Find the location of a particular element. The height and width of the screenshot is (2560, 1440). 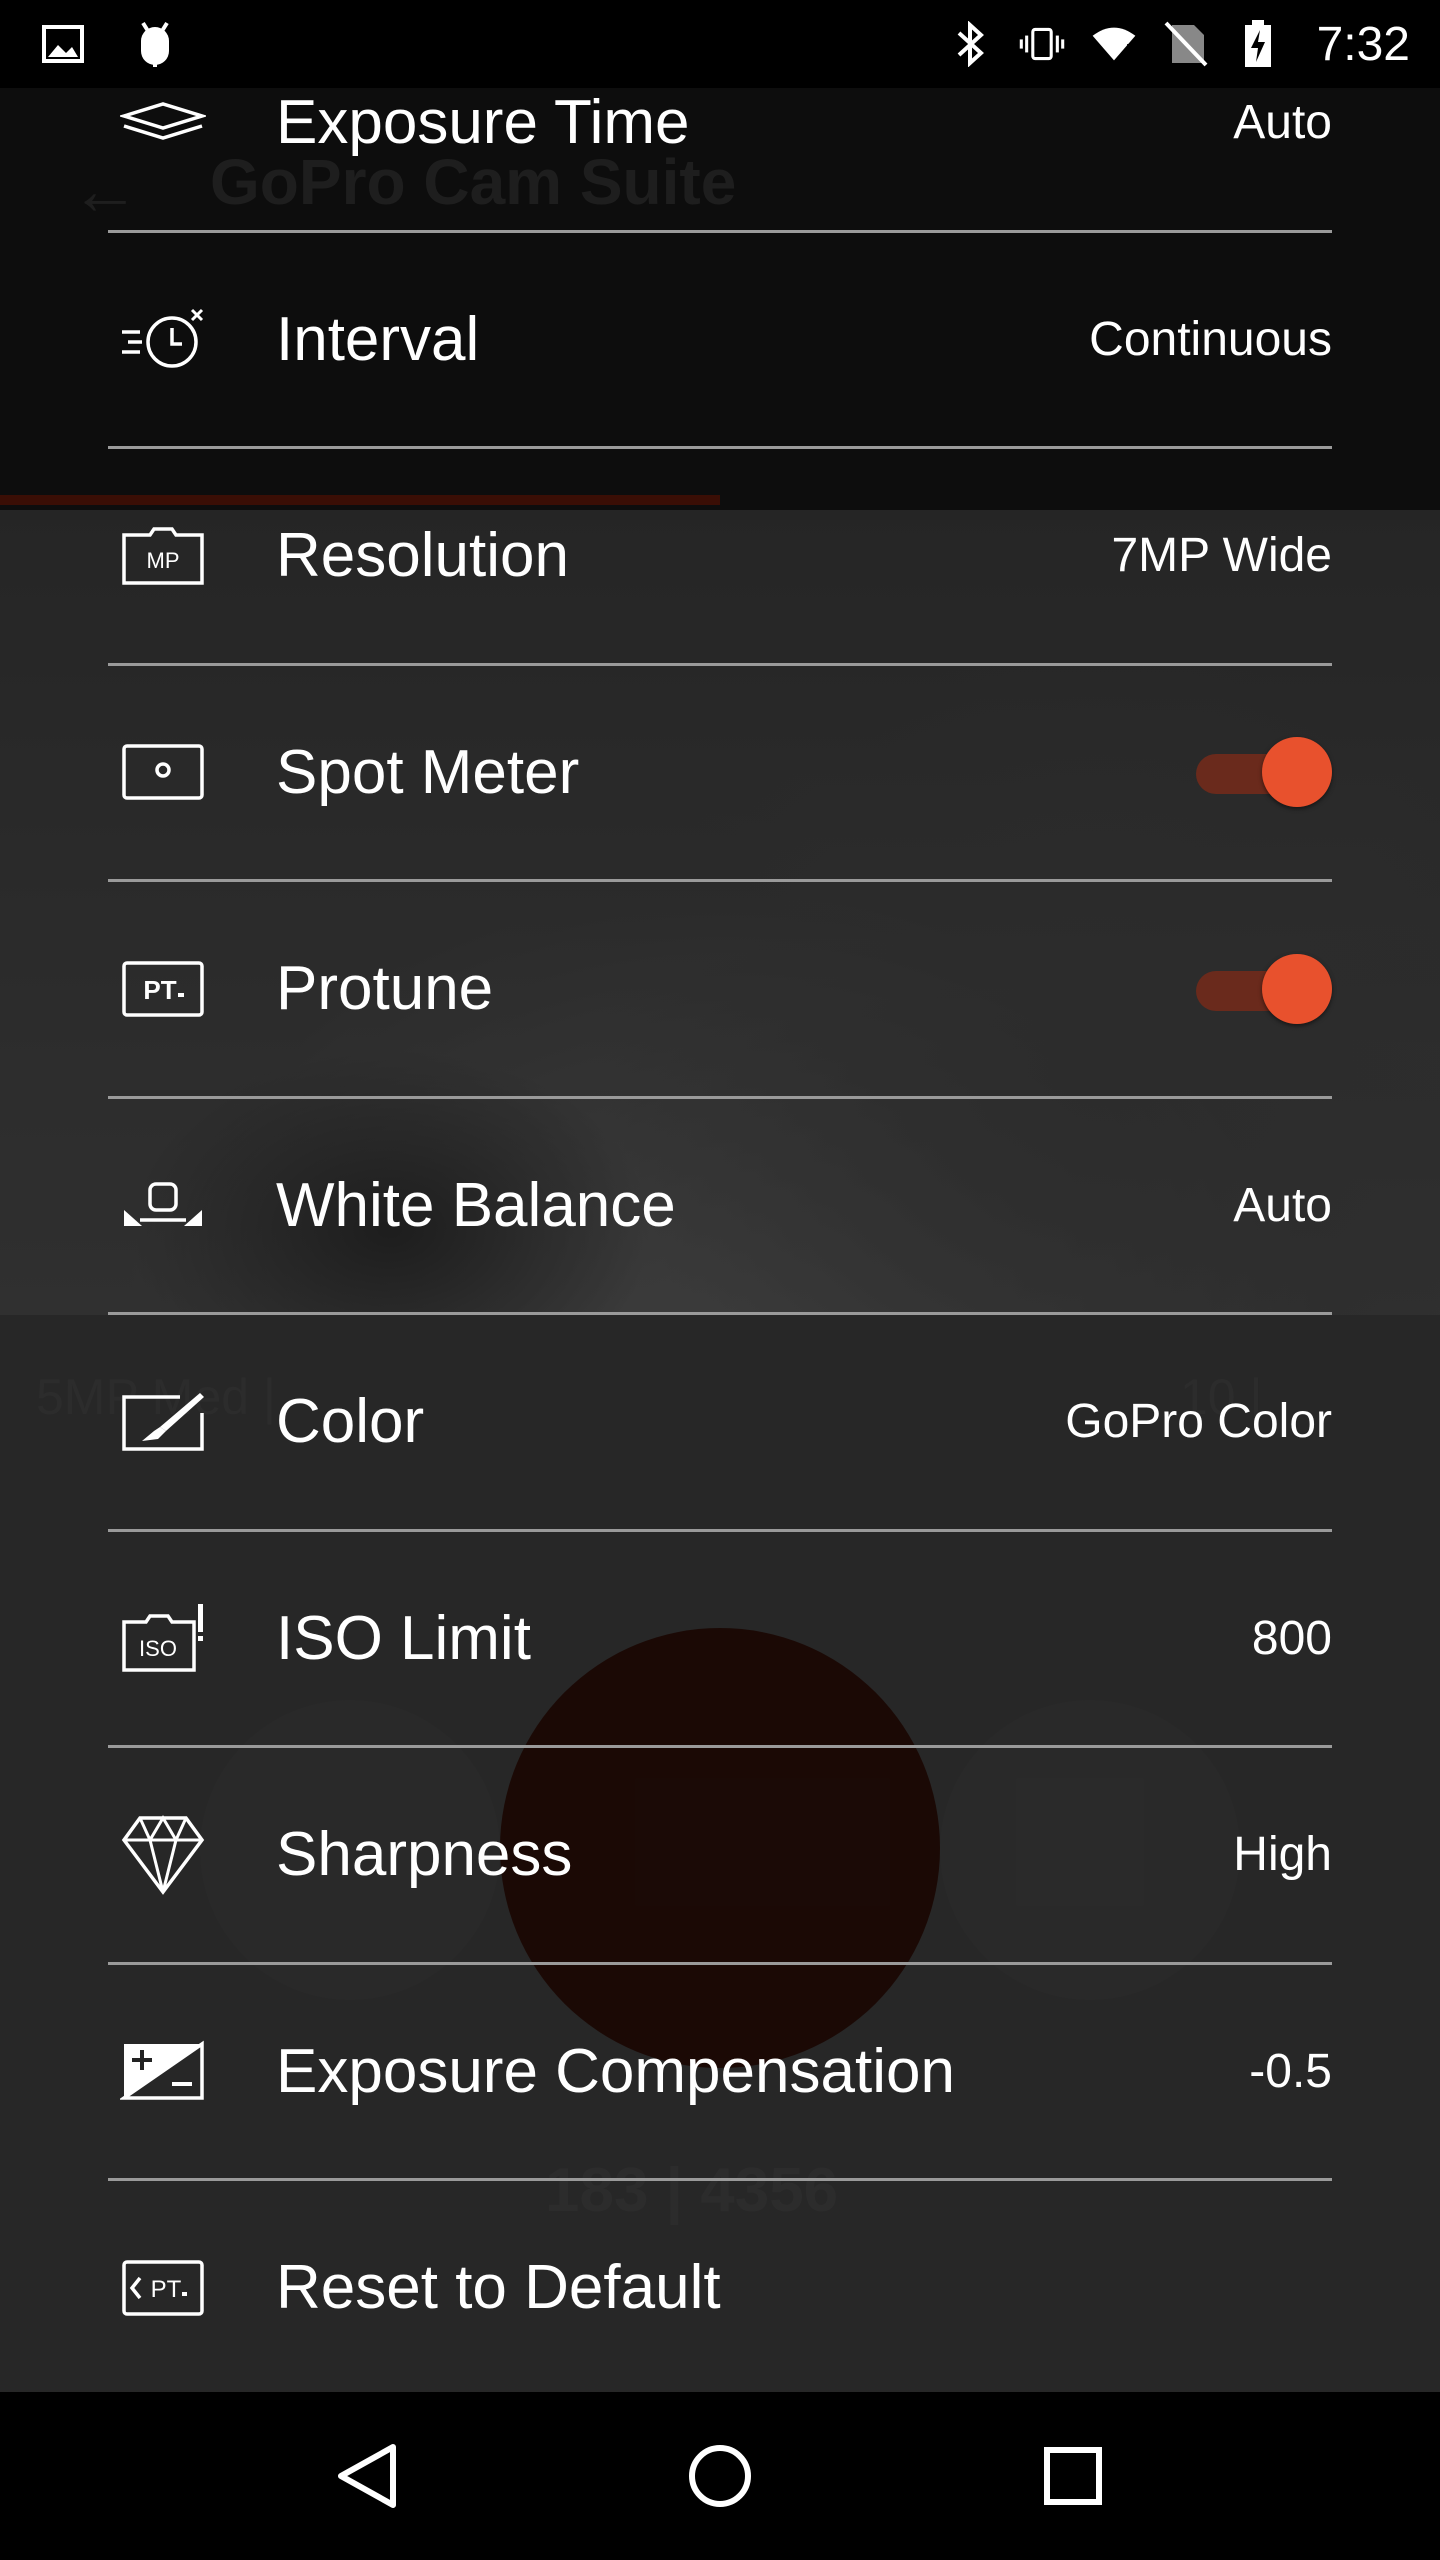

setting-label: Spot Meter is located at coordinates (428, 772).